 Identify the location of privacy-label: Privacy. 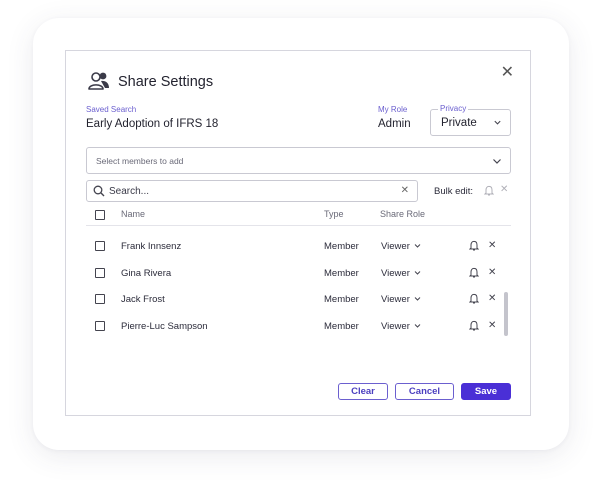
(453, 109).